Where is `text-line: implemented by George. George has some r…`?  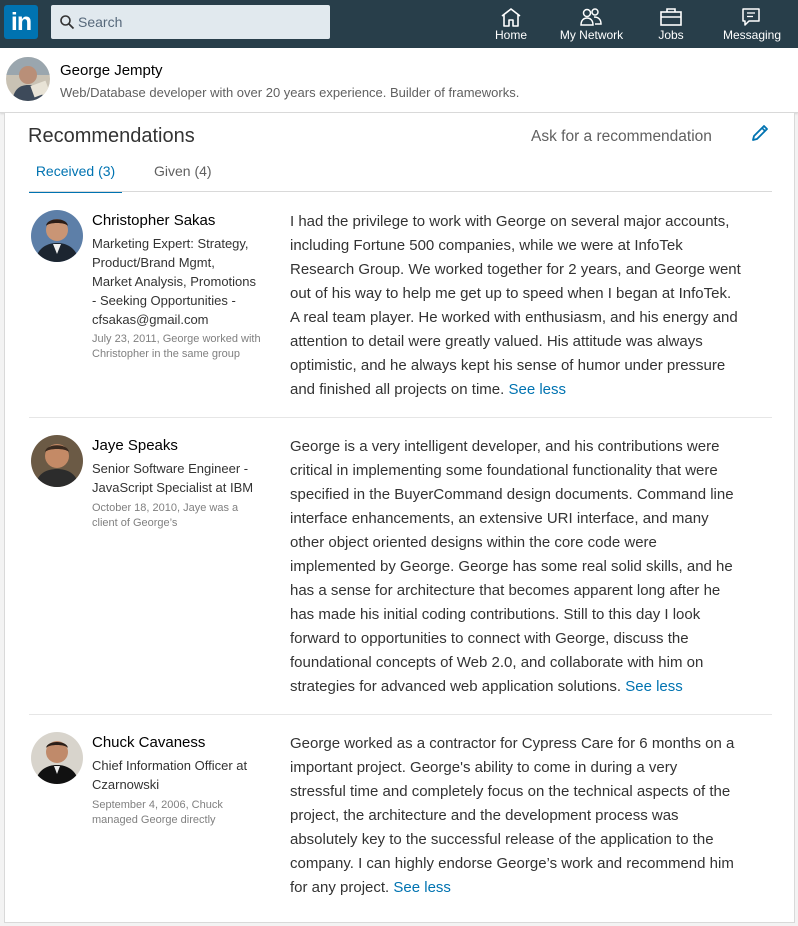 text-line: implemented by George. George has some r… is located at coordinates (511, 566).